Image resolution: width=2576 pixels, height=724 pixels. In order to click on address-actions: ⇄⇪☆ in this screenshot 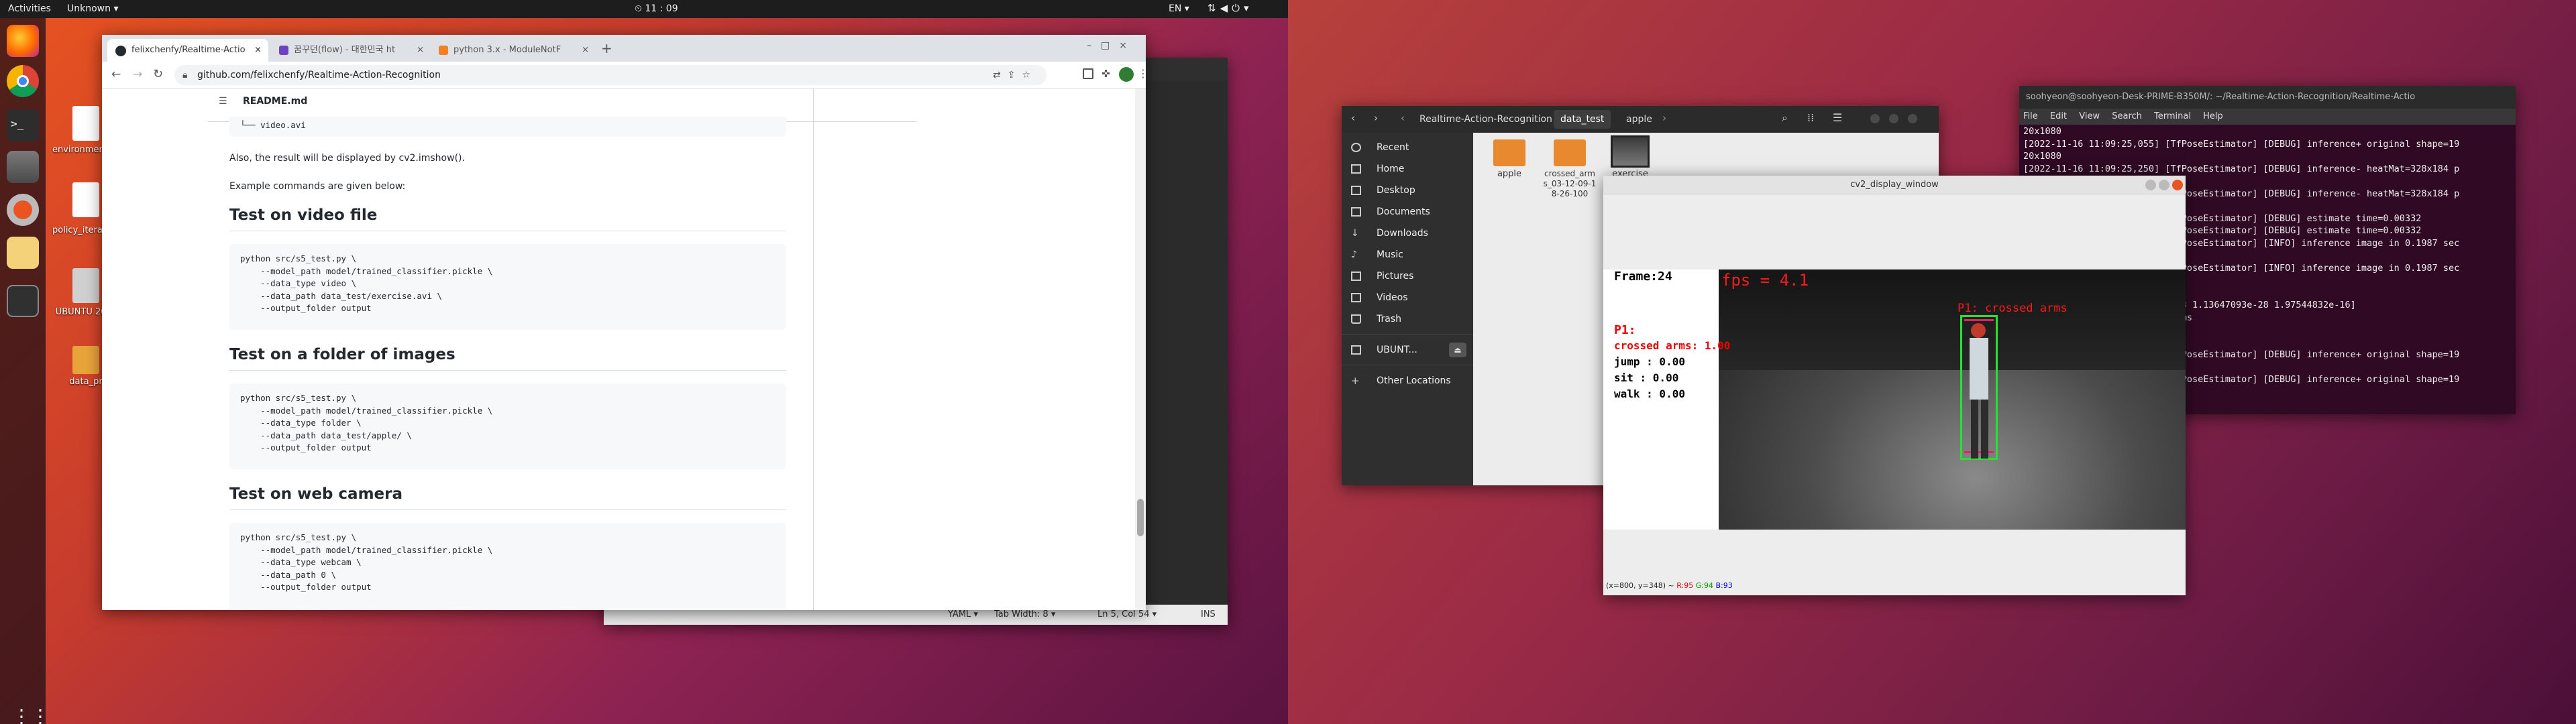, I will do `click(1015, 75)`.